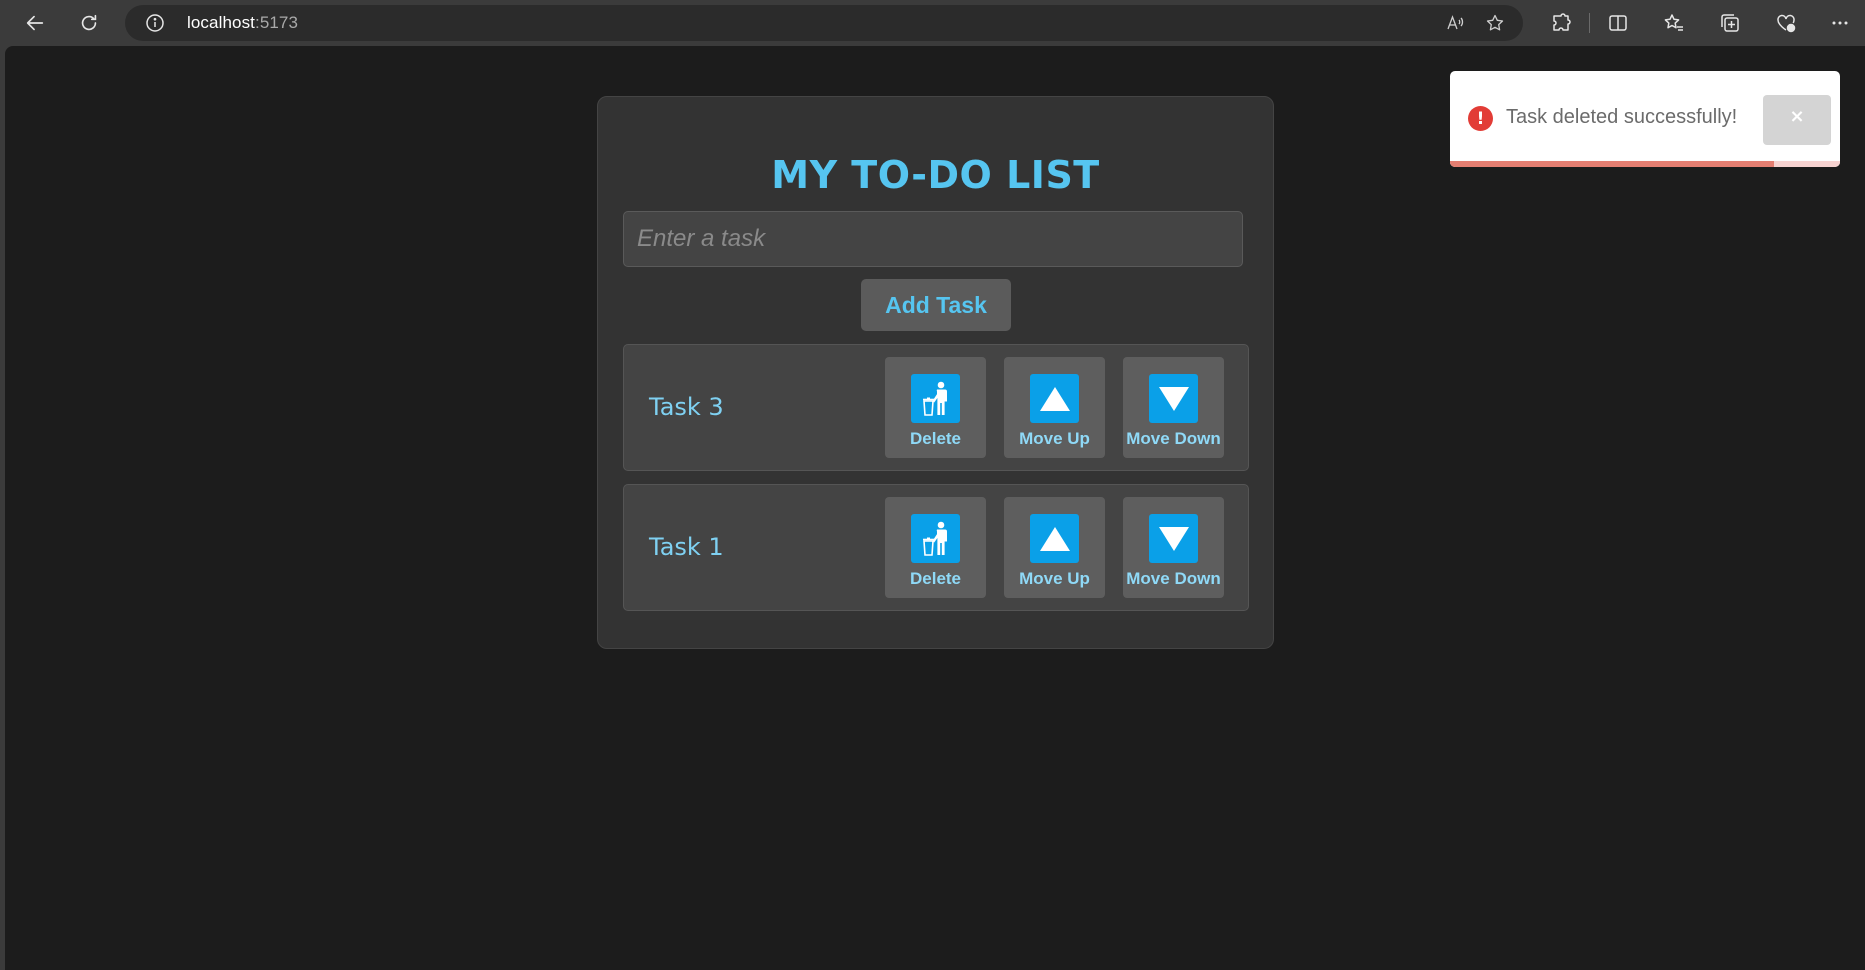 The image size is (1865, 970). What do you see at coordinates (1840, 23) in the screenshot?
I see `more-menu-icon` at bounding box center [1840, 23].